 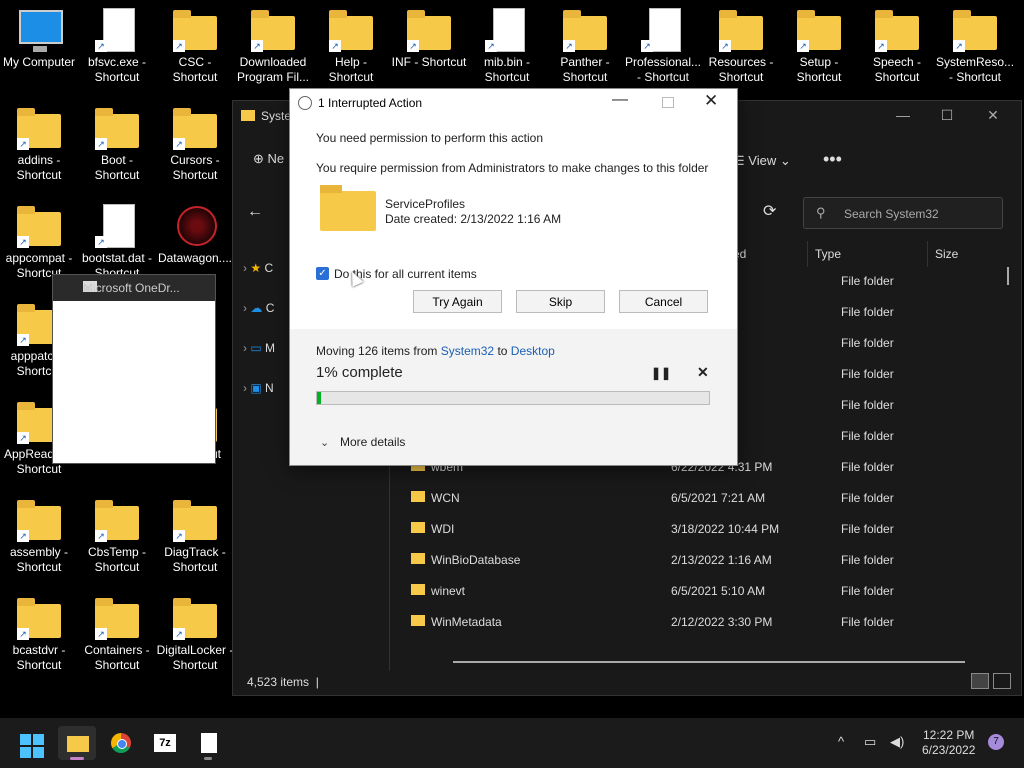 What do you see at coordinates (725, 529) in the screenshot?
I see `file-date: 3/18/2022 10:44 PM` at bounding box center [725, 529].